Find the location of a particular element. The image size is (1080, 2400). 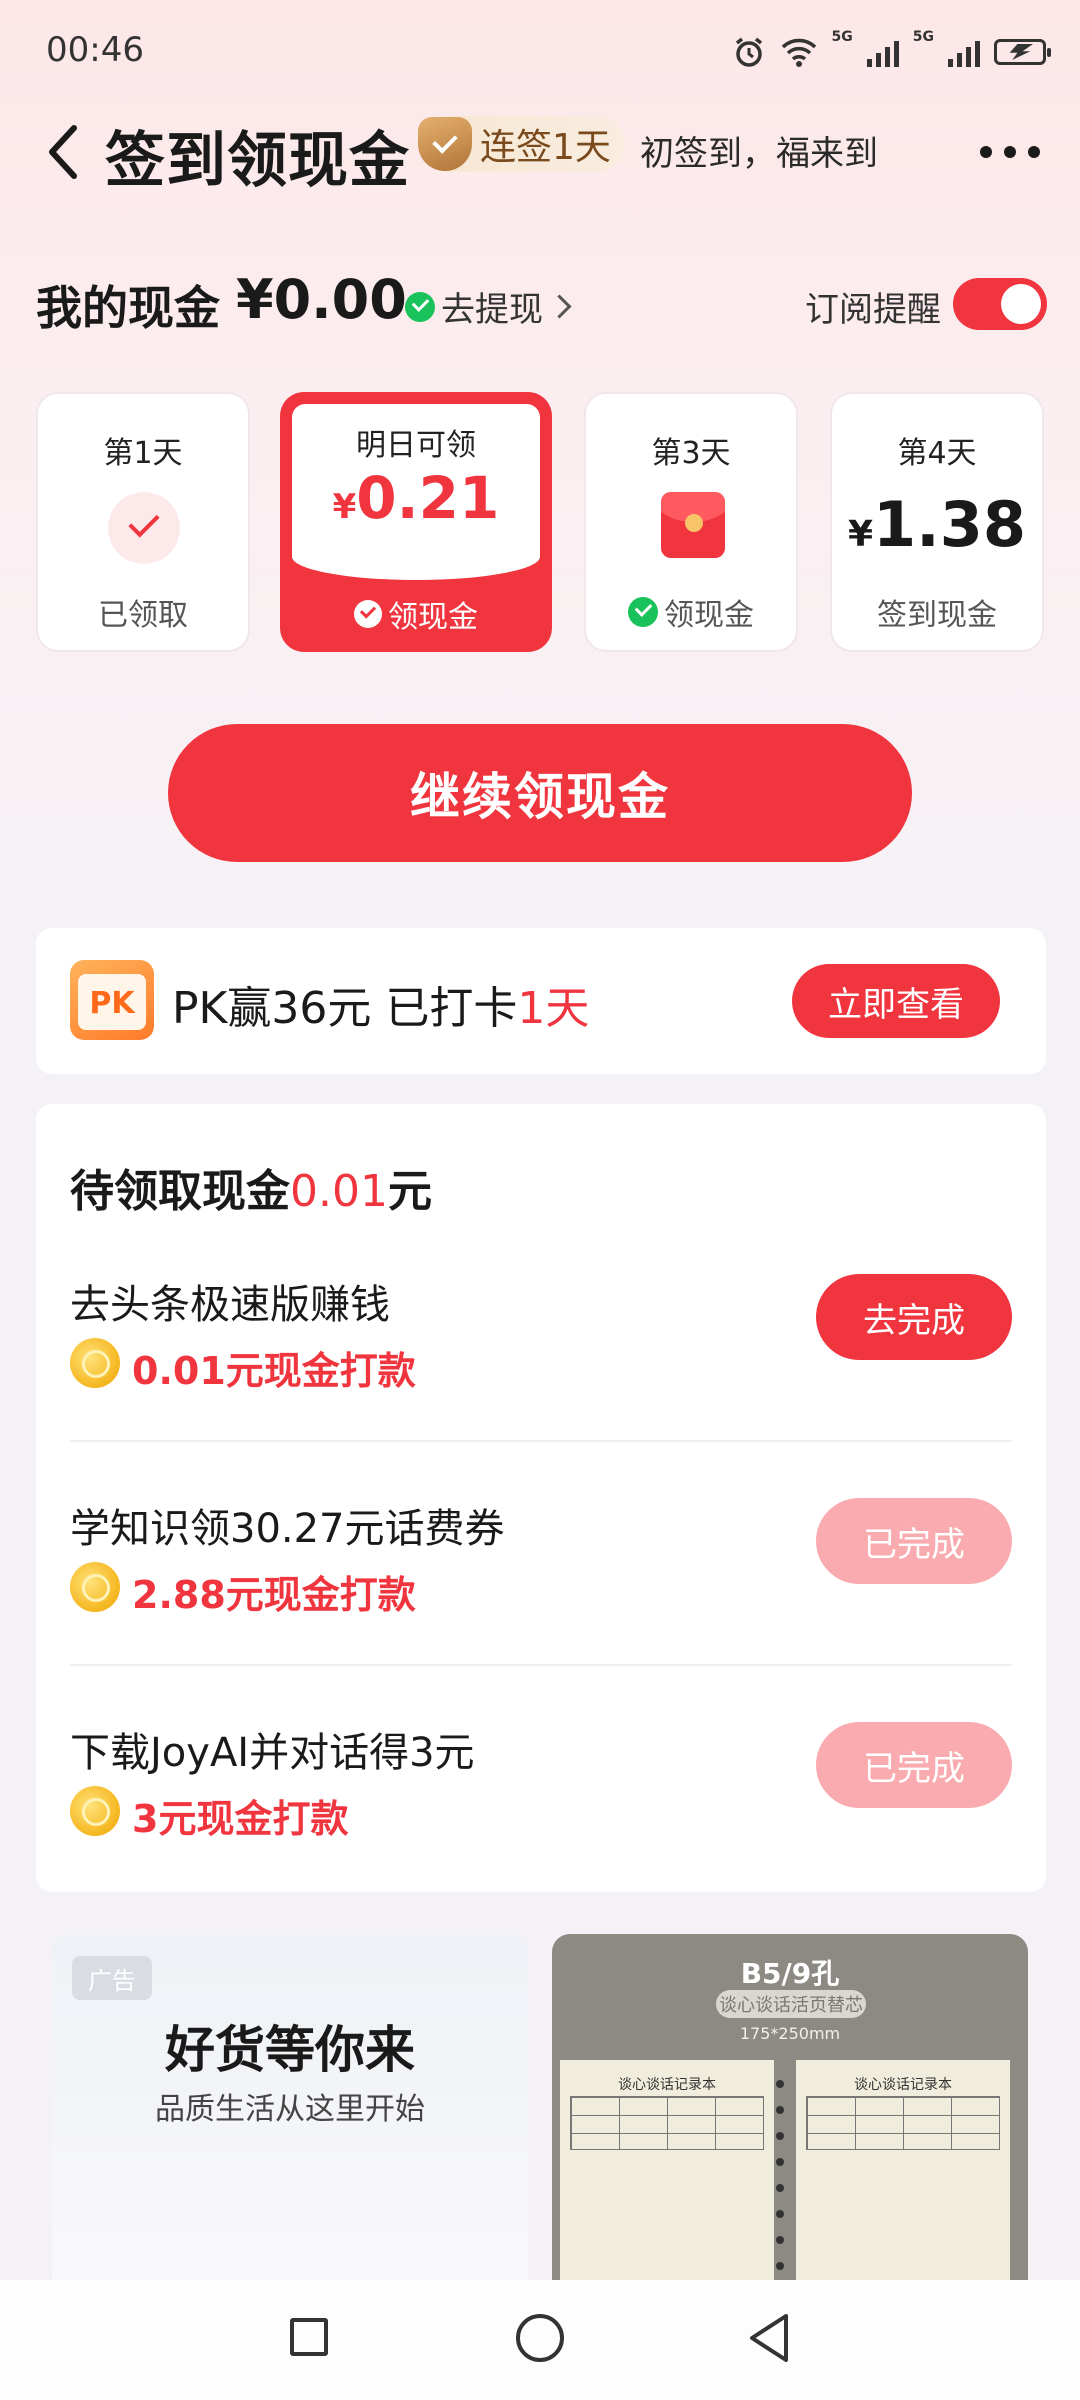

withdraw-link: 去提现 is located at coordinates (488, 306).